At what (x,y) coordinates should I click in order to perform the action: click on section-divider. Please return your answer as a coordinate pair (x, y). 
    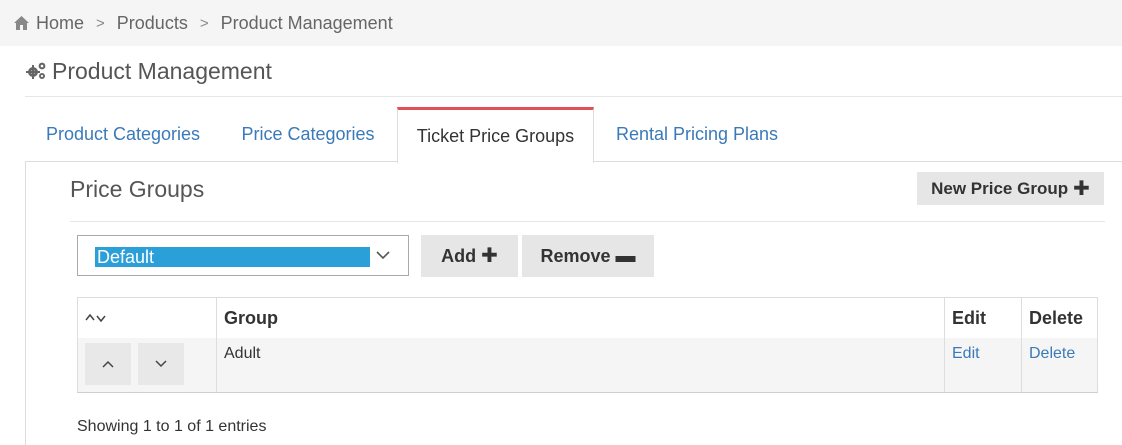
    Looking at the image, I should click on (587, 221).